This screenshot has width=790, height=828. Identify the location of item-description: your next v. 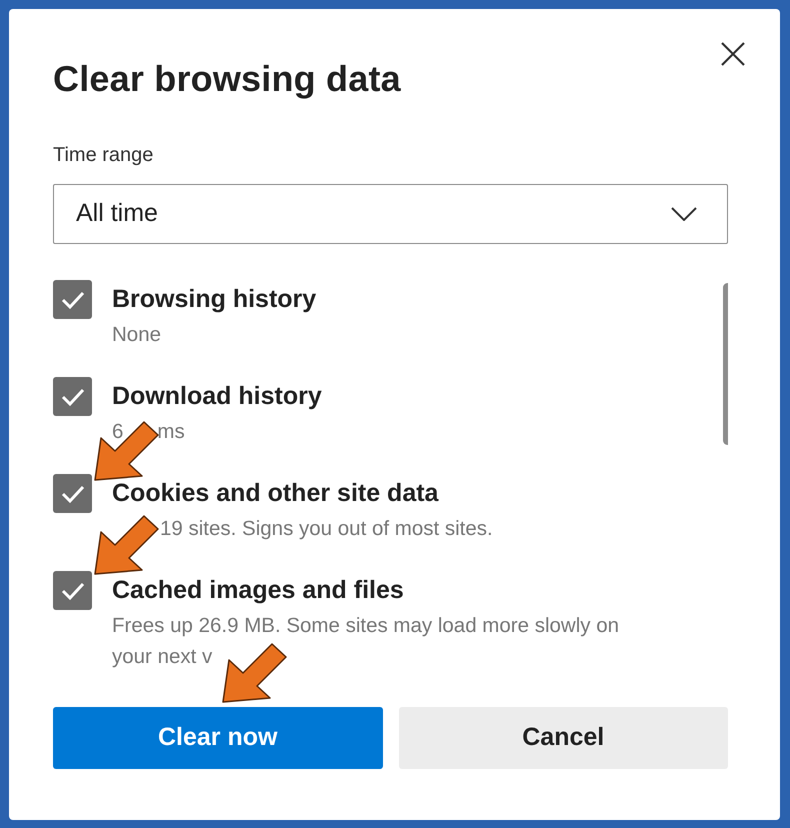
(162, 657).